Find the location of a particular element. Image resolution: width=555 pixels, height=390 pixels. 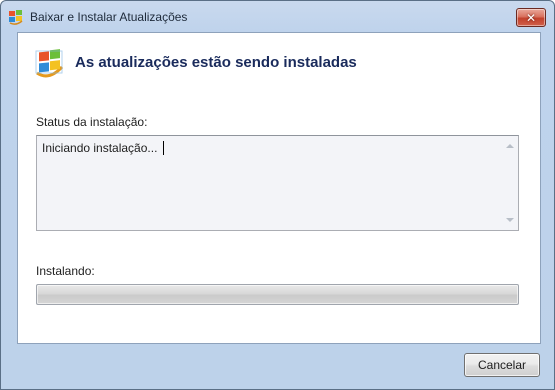

title-bar: Baixar e Instalar Atualizações ✕ is located at coordinates (277, 16).